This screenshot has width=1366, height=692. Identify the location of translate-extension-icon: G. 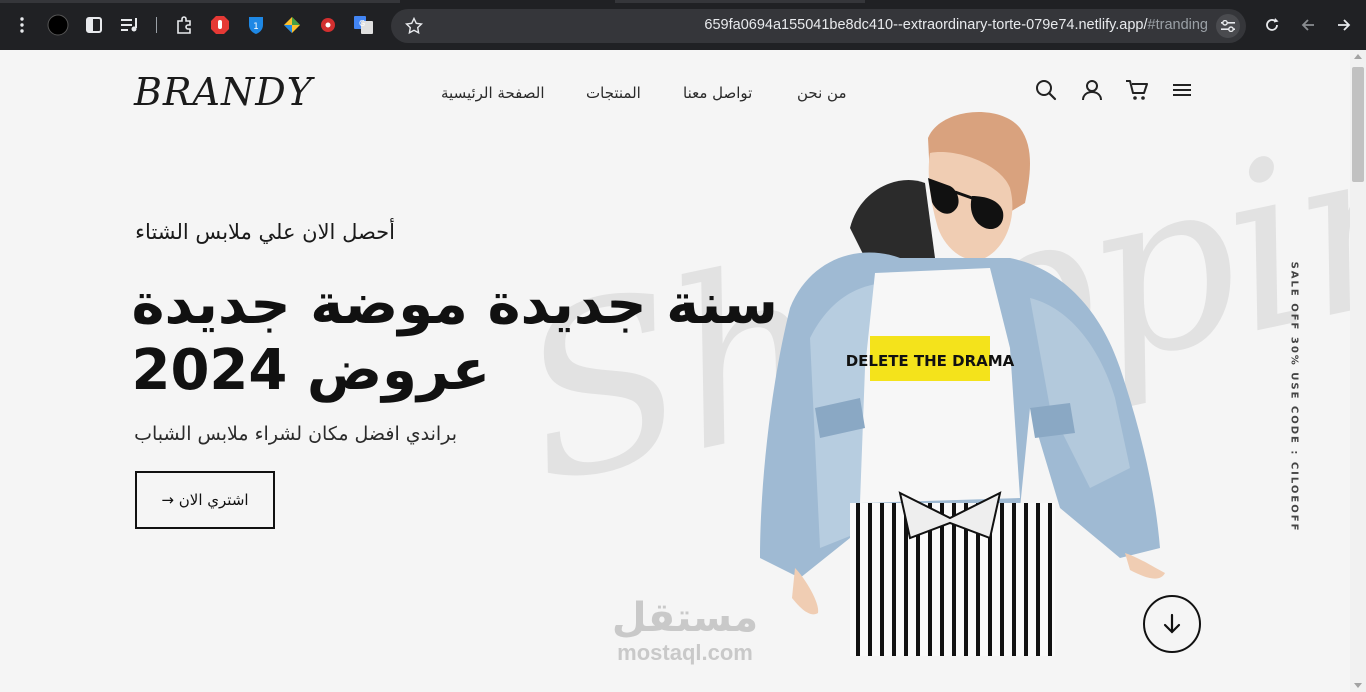
(364, 25).